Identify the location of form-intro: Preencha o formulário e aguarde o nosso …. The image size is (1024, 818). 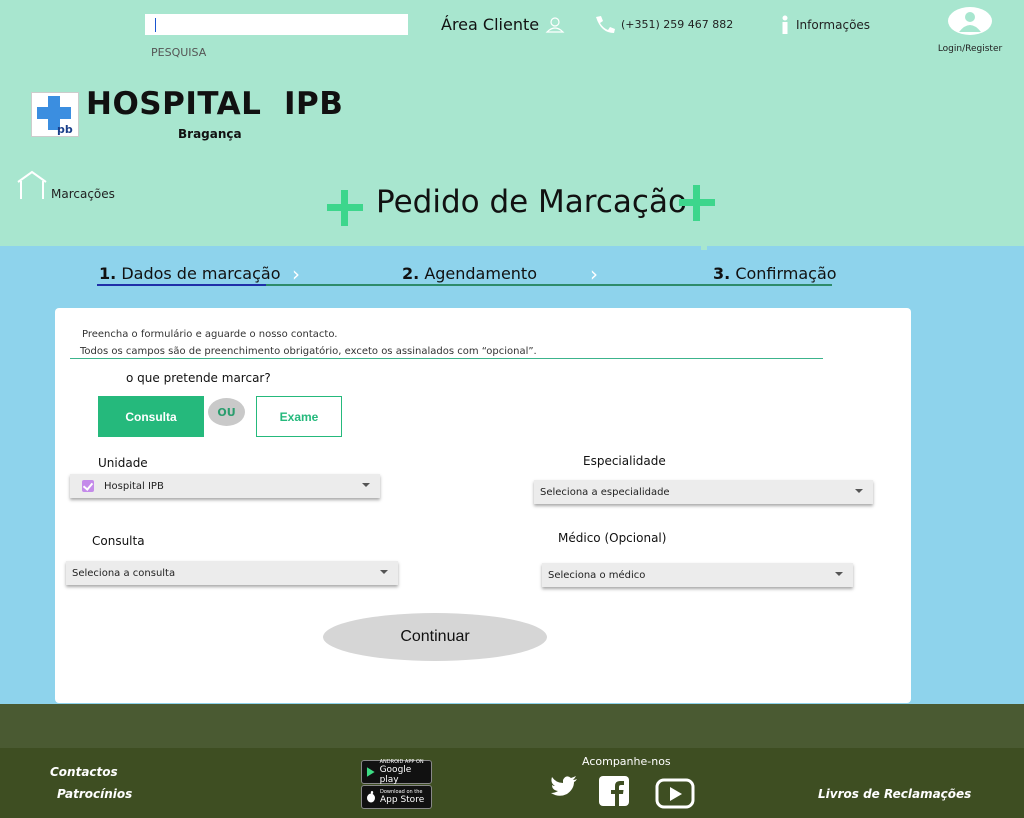
(210, 334).